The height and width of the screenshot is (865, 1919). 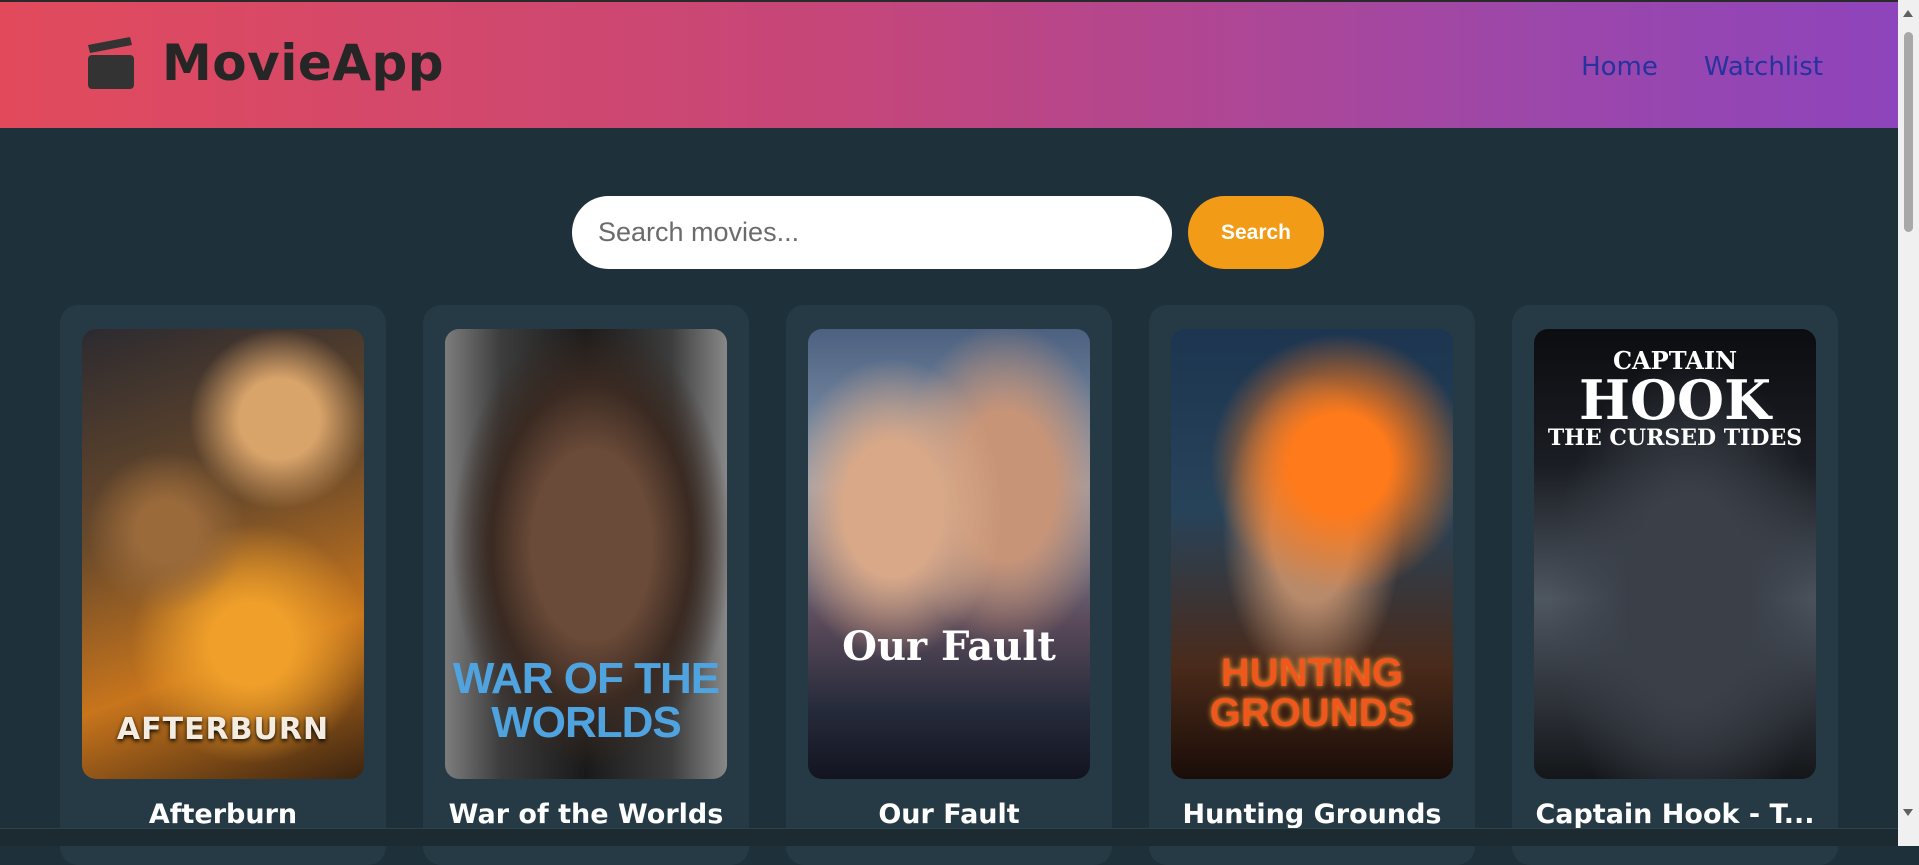 I want to click on main-nav: Home Watchlist, so click(x=1702, y=67).